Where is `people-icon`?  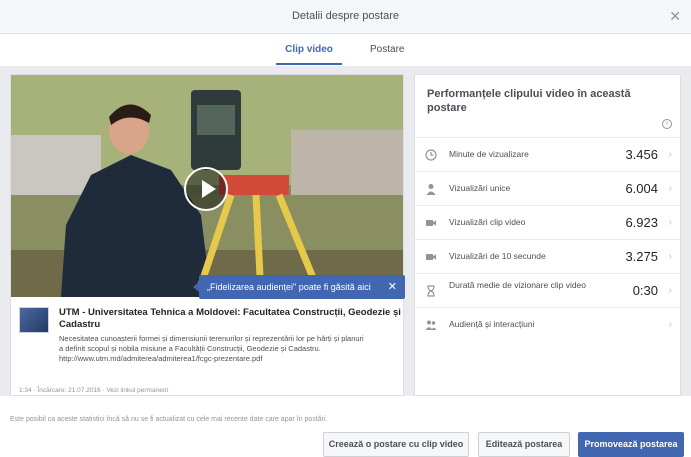 people-icon is located at coordinates (431, 325).